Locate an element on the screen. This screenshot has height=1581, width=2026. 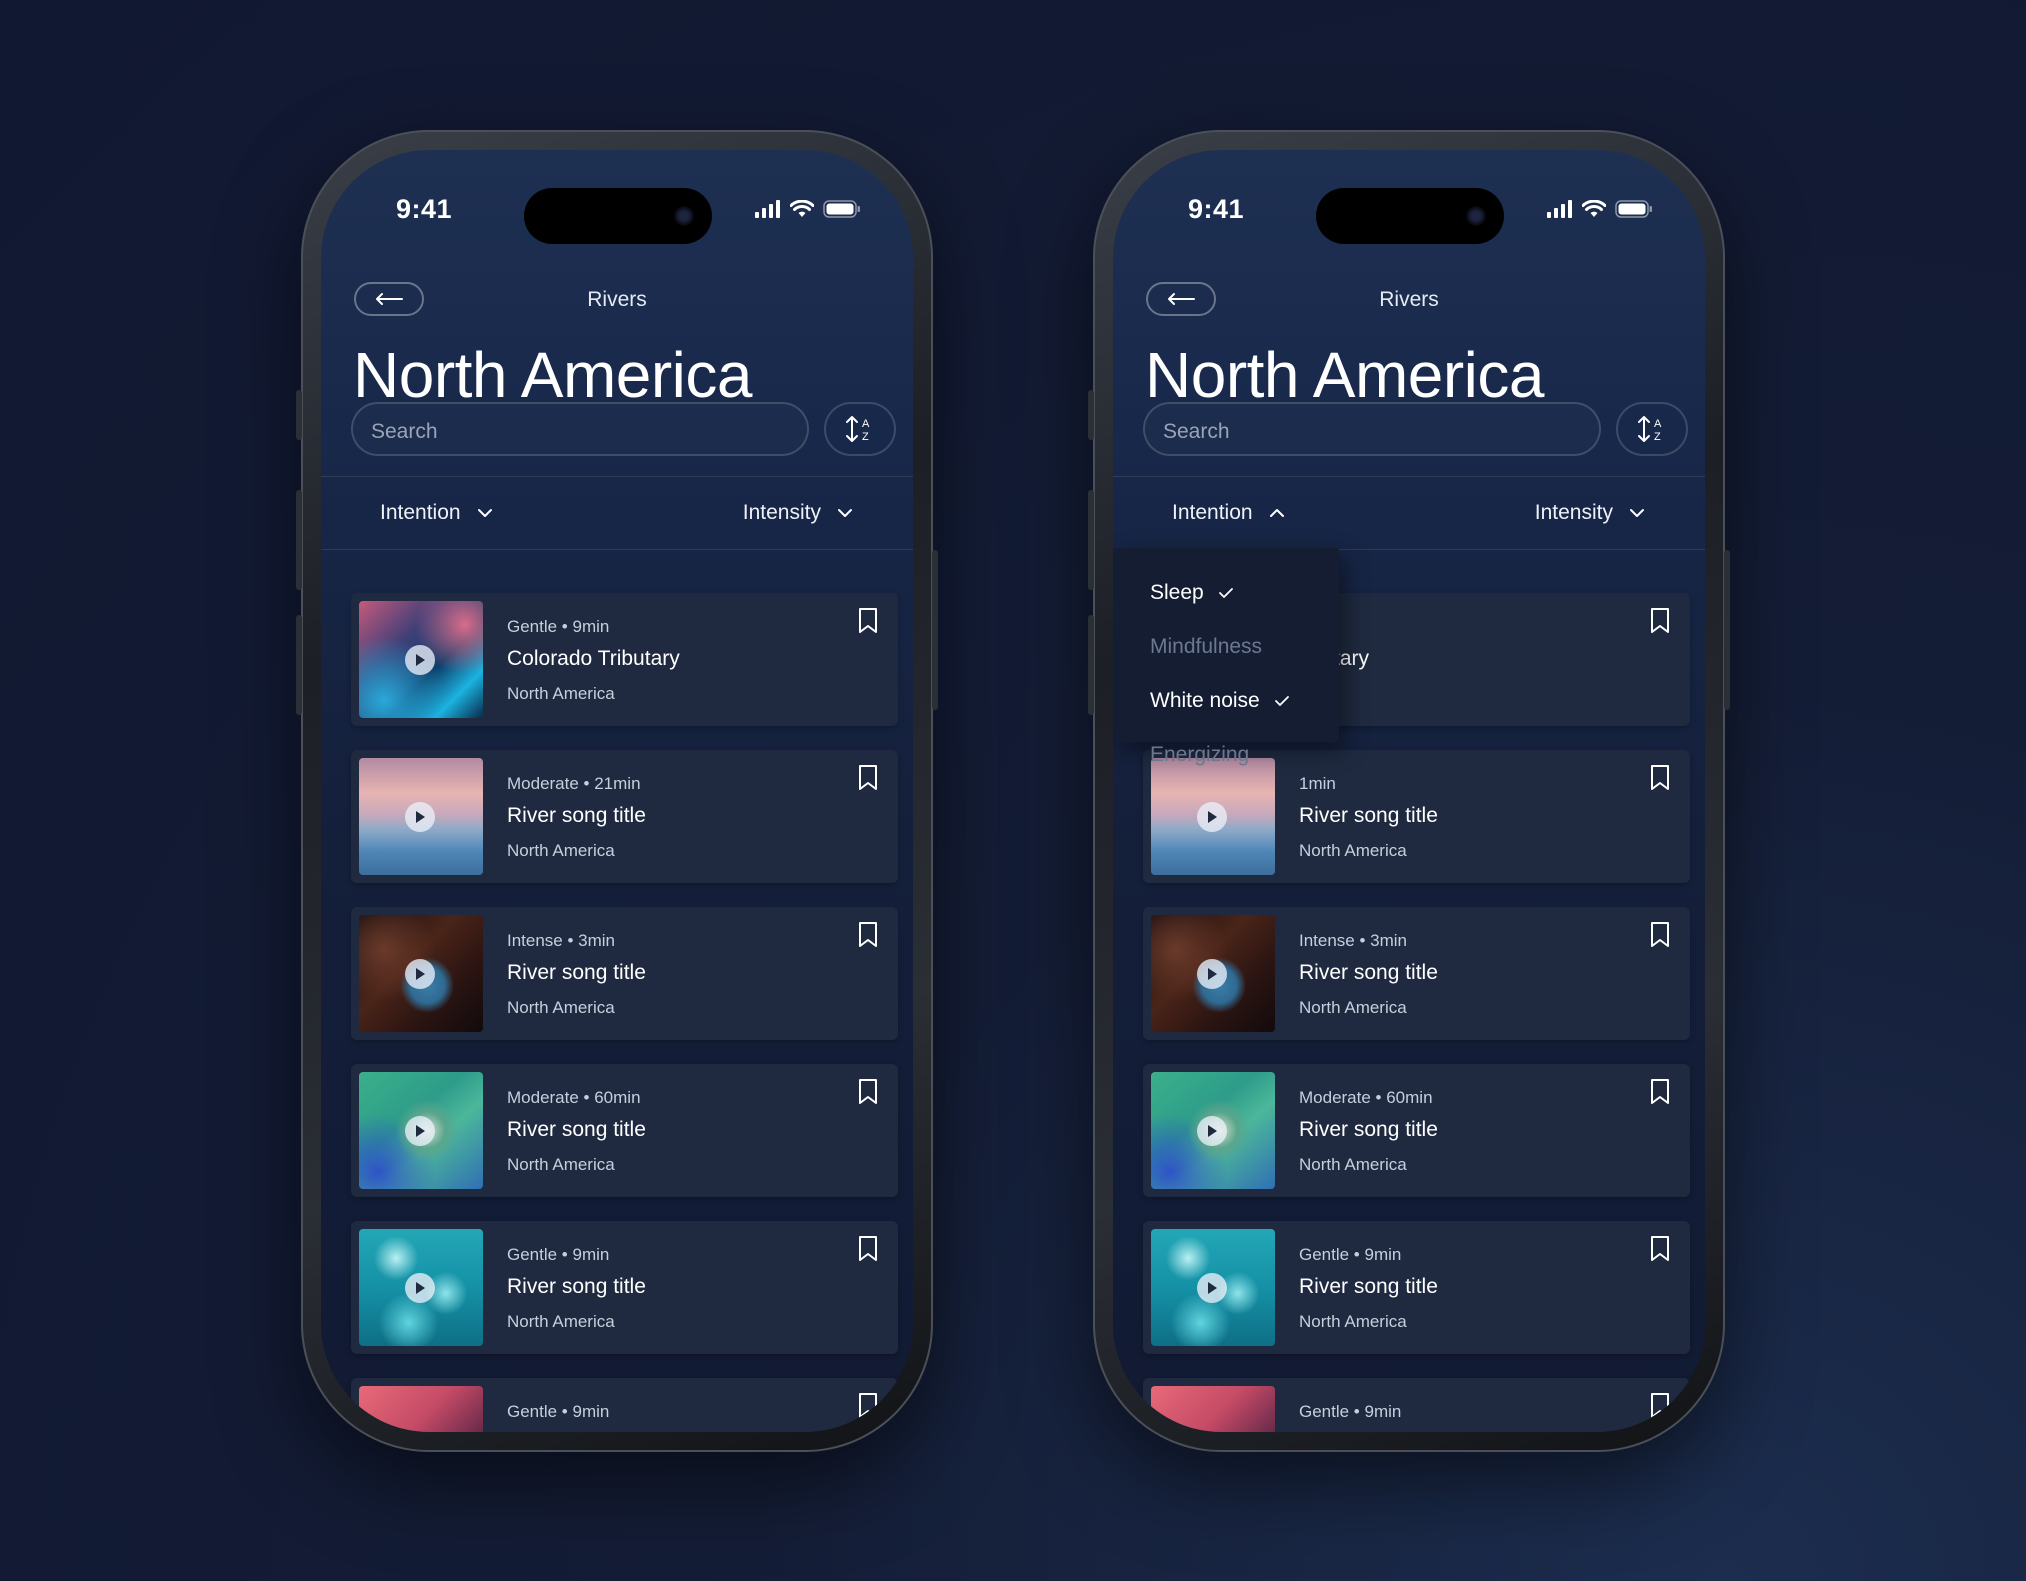
track-meta: Intense • 3min is located at coordinates (1353, 940).